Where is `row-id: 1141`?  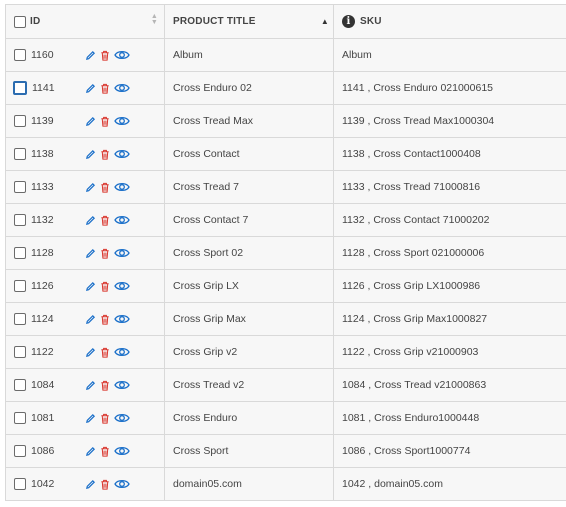 row-id: 1141 is located at coordinates (43, 88).